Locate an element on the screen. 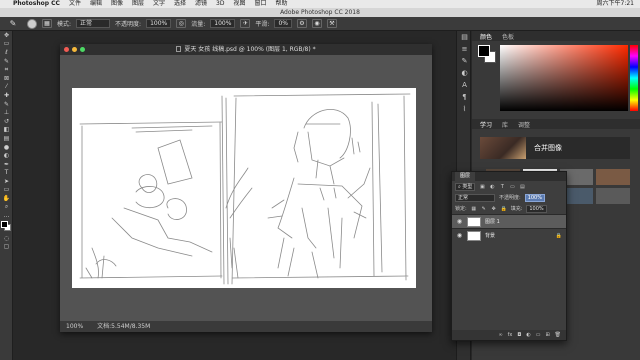 The height and width of the screenshot is (360, 640). hue-slider is located at coordinates (634, 78).